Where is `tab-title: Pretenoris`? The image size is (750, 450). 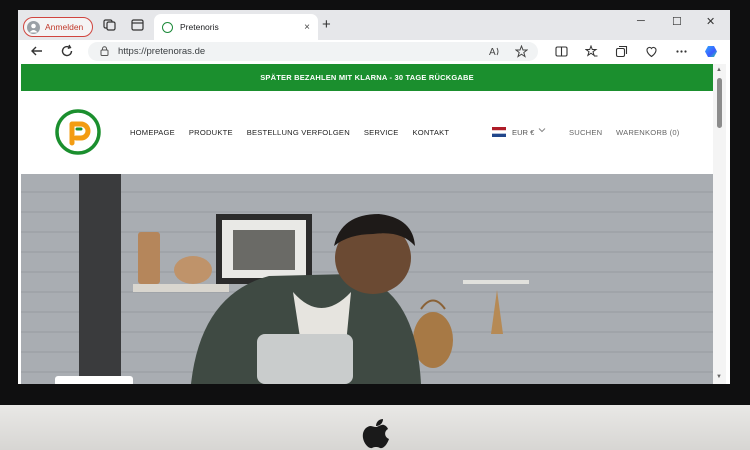
tab-title: Pretenoris is located at coordinates (199, 27).